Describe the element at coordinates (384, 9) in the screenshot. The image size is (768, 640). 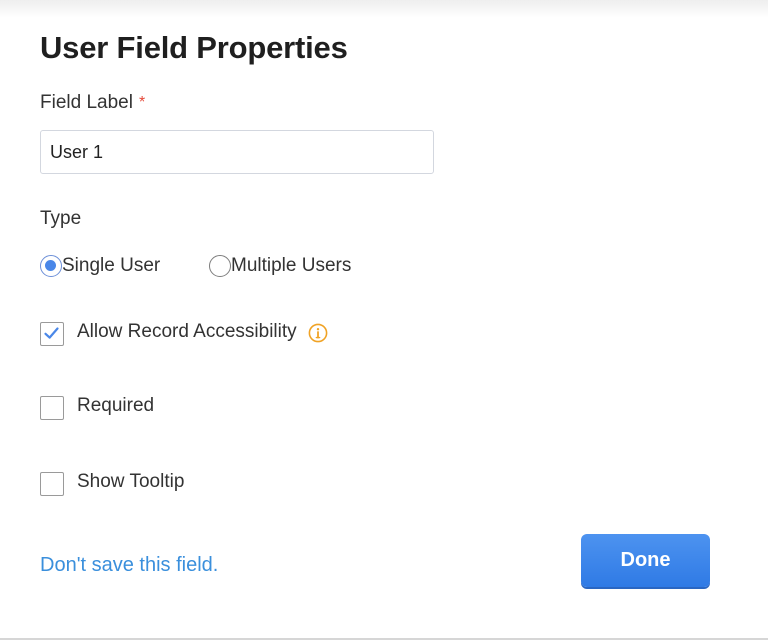
I see `top-shadow` at that location.